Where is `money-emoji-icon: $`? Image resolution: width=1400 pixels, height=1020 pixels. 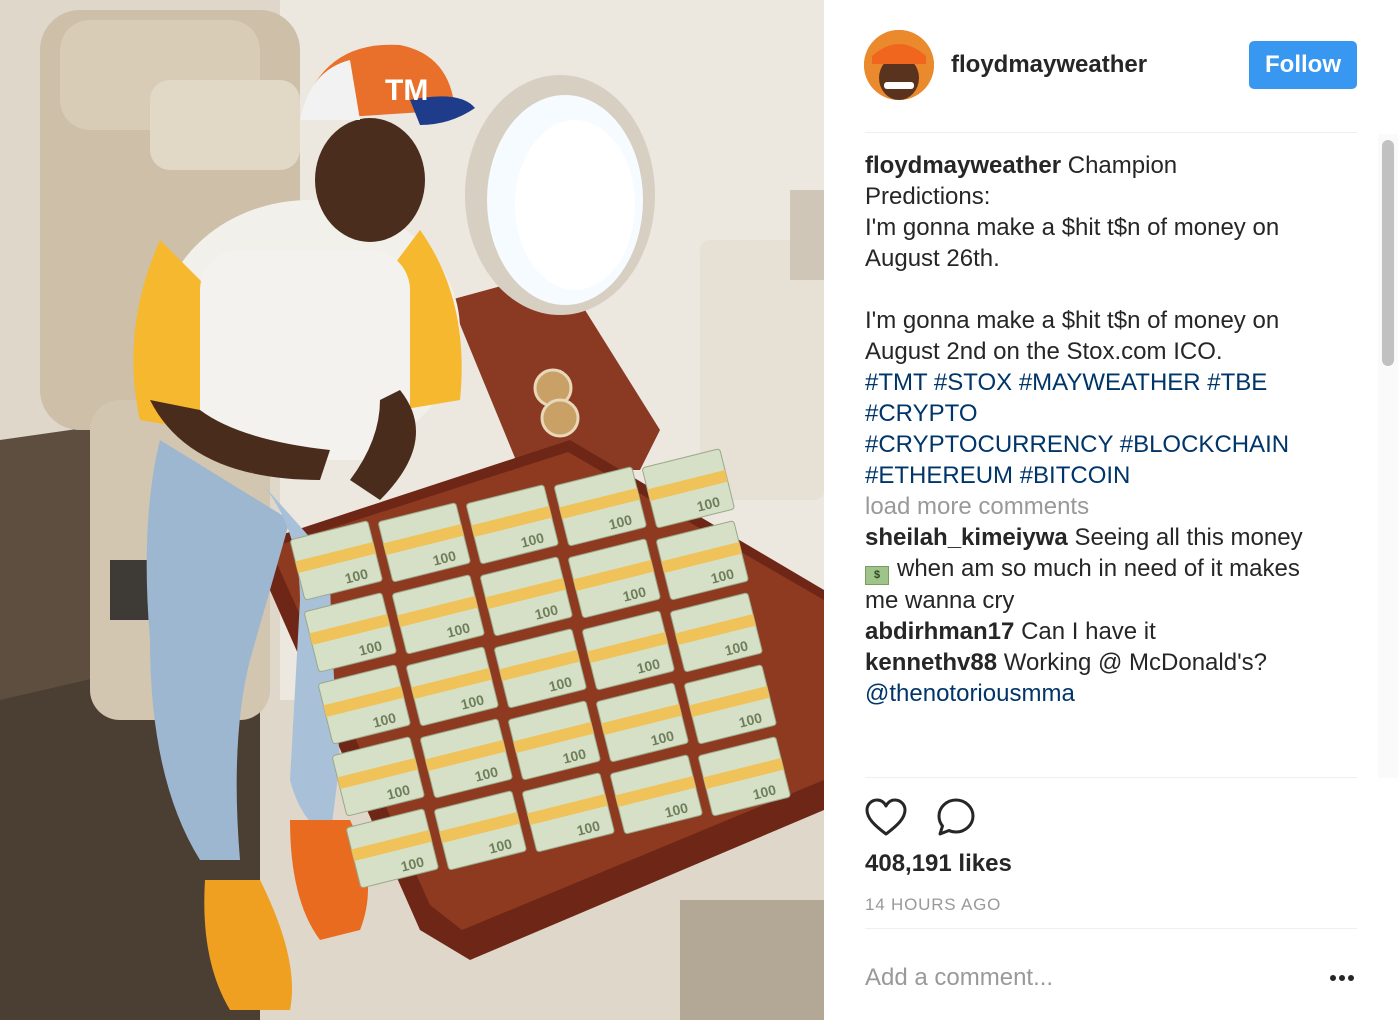 money-emoji-icon: $ is located at coordinates (877, 575).